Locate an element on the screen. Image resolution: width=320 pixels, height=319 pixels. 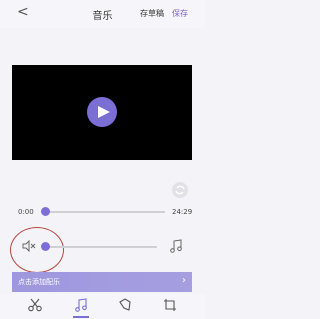
add-music-banner: 点击添加配乐 › is located at coordinates (102, 282).